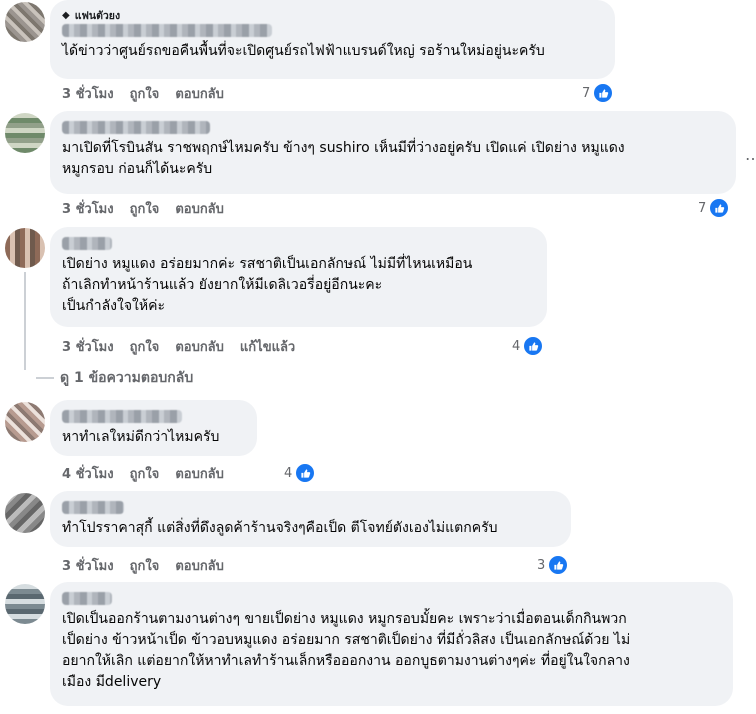 This screenshot has width=756, height=714. Describe the element at coordinates (141, 437) in the screenshot. I see `comment-text: หาทำเลใหม่ดีกว่าไหมครับ` at that location.